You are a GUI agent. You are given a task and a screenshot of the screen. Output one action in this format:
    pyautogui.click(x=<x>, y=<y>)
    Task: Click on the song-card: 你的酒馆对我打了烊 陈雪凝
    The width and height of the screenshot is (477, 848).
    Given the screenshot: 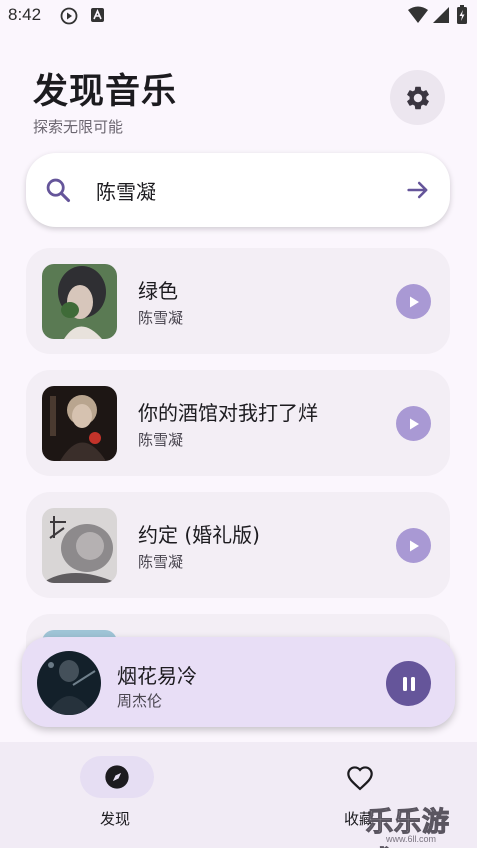 What is the action you would take?
    pyautogui.click(x=238, y=423)
    